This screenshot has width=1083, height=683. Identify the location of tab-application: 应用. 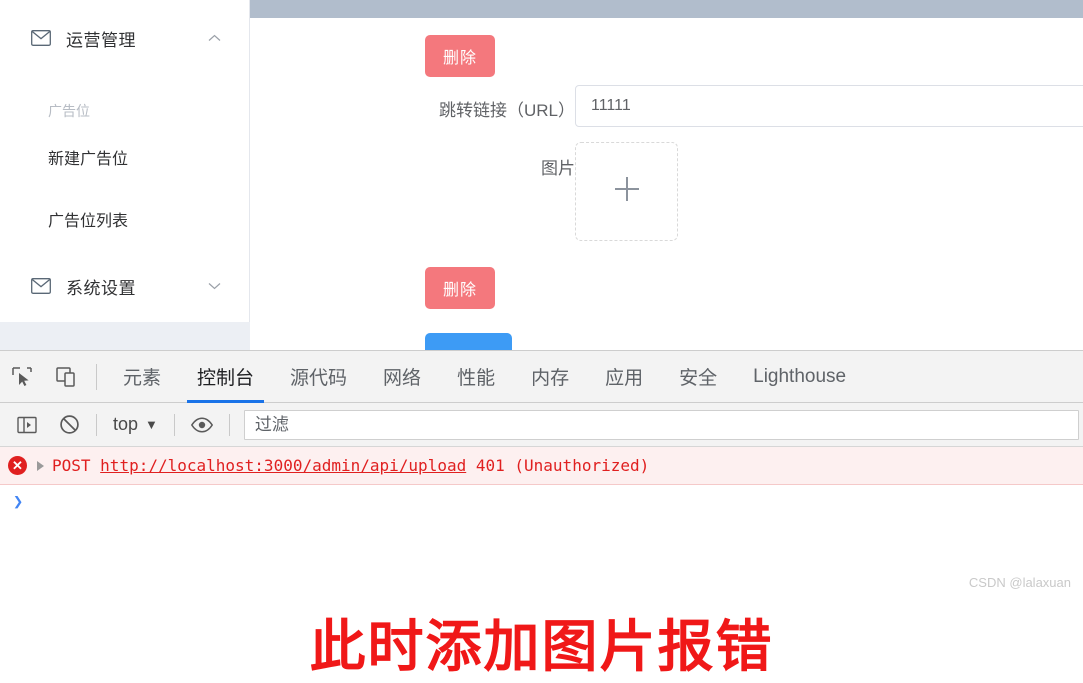
(624, 377).